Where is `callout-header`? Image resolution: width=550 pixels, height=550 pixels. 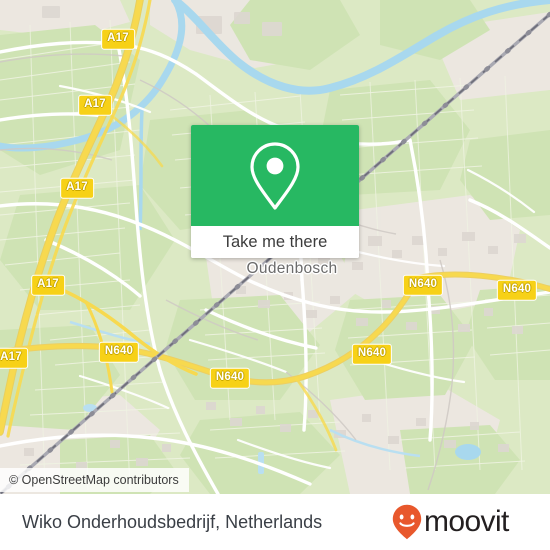 callout-header is located at coordinates (275, 175).